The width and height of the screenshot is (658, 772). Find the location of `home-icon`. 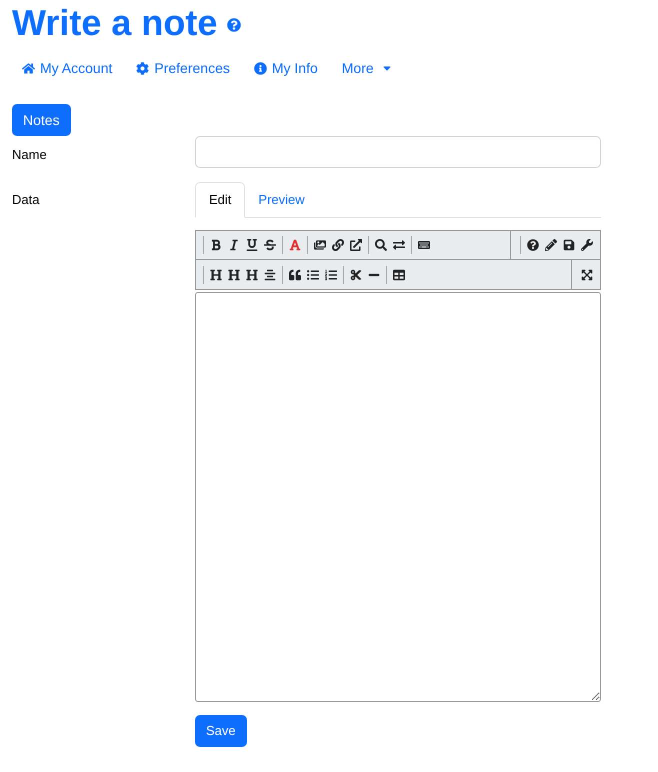

home-icon is located at coordinates (28, 68).